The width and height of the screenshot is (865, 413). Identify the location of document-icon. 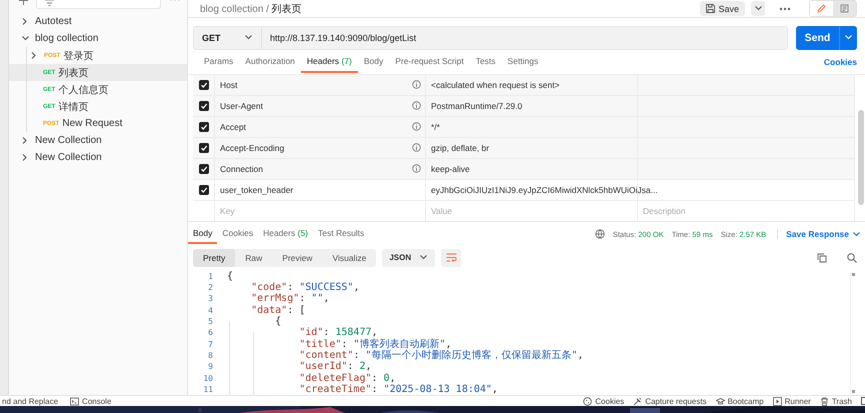
(844, 8).